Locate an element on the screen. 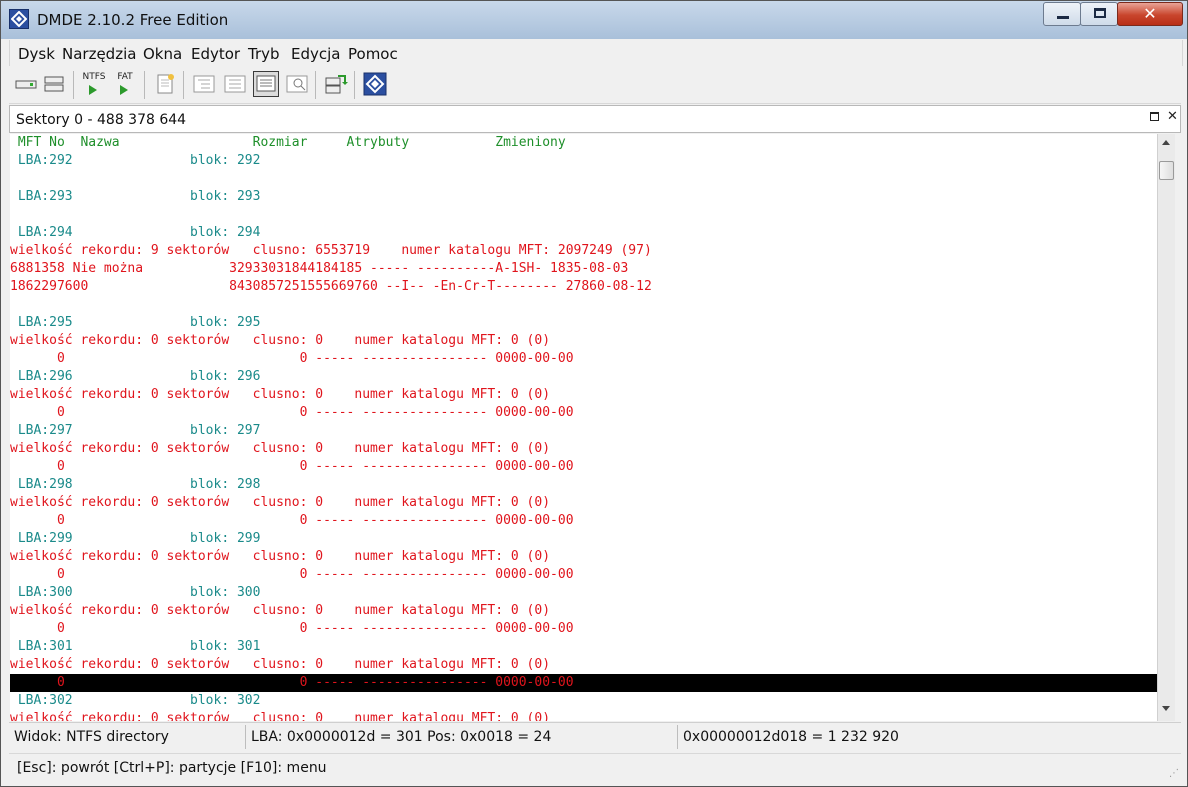 The height and width of the screenshot is (787, 1188). partitions-icon is located at coordinates (54, 84).